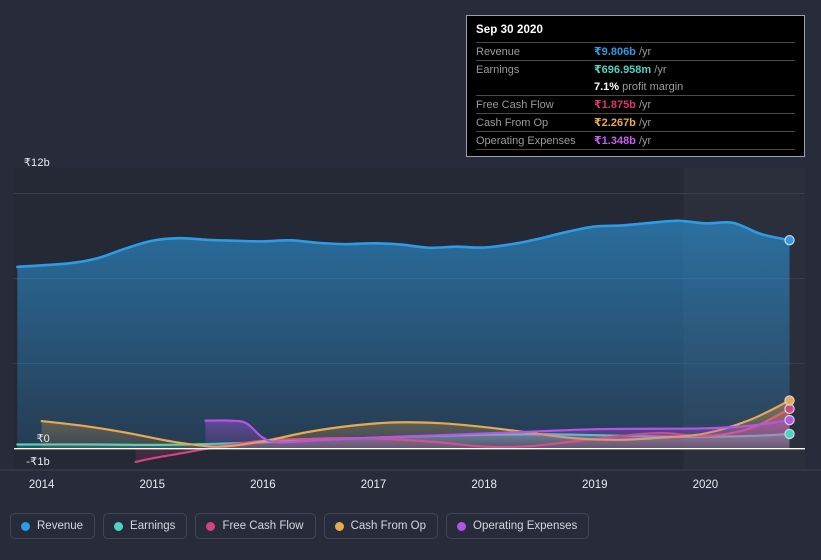 The width and height of the screenshot is (821, 560). I want to click on tooltip-row-value: ₹2.267b /yr, so click(623, 123).